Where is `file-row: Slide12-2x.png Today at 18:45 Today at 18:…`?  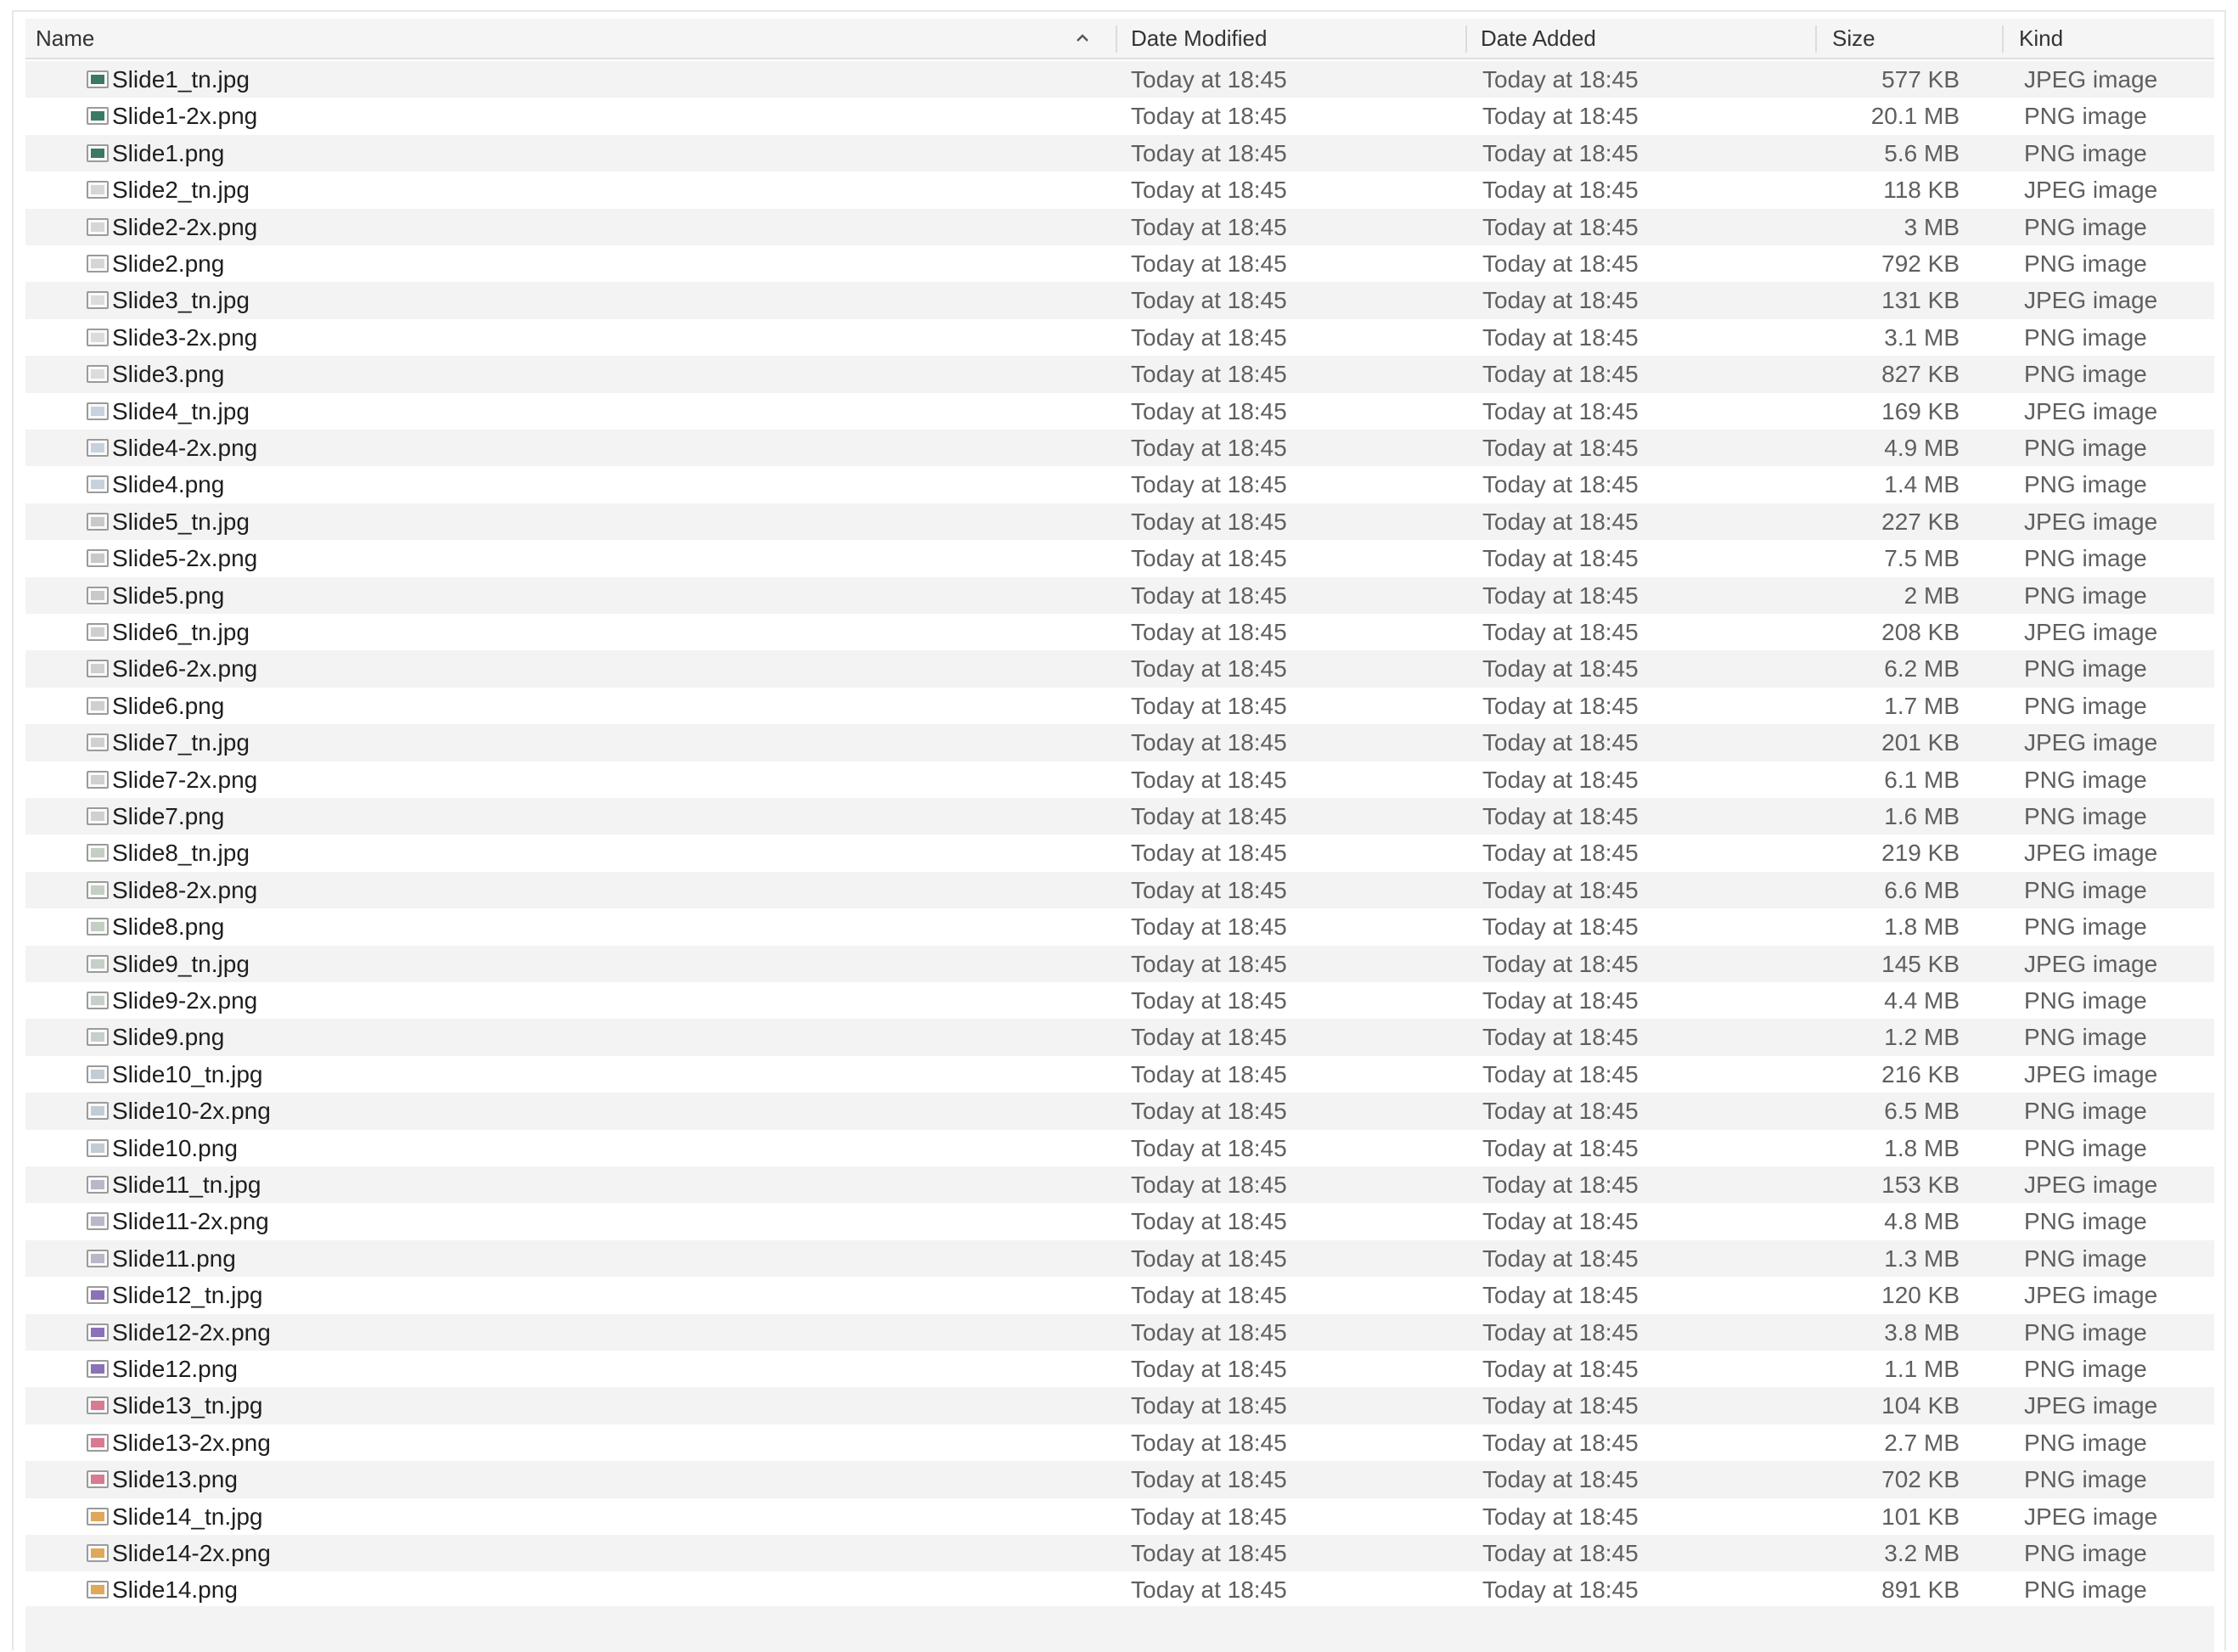 file-row: Slide12-2x.png Today at 18:45 Today at 18:… is located at coordinates (1119, 1332).